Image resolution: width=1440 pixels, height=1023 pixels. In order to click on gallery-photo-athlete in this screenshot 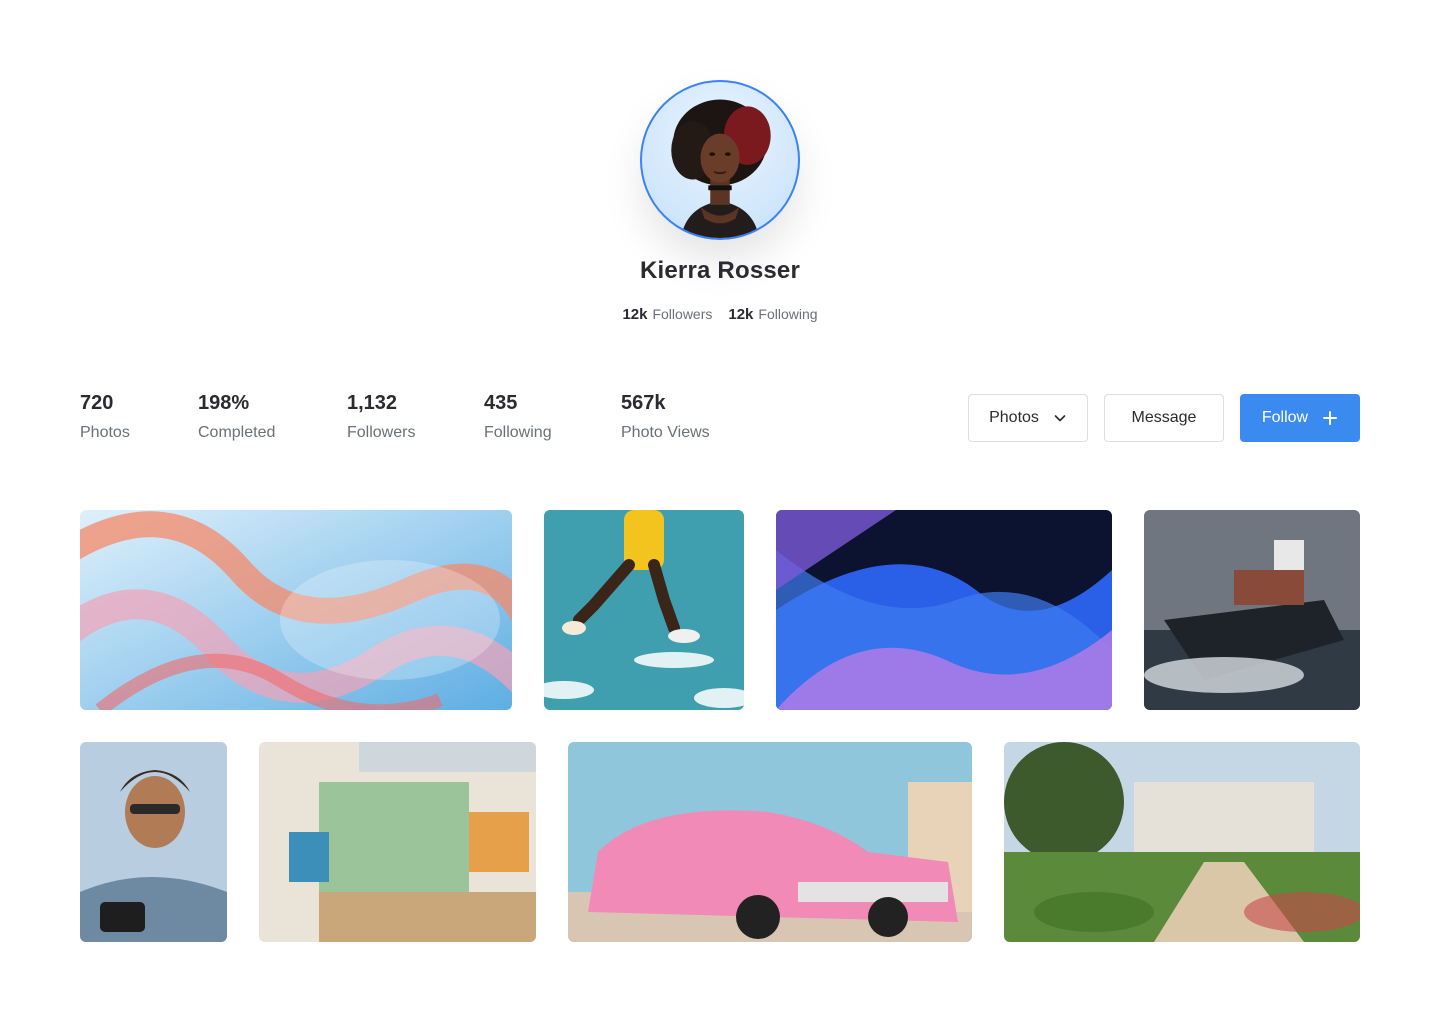, I will do `click(644, 610)`.